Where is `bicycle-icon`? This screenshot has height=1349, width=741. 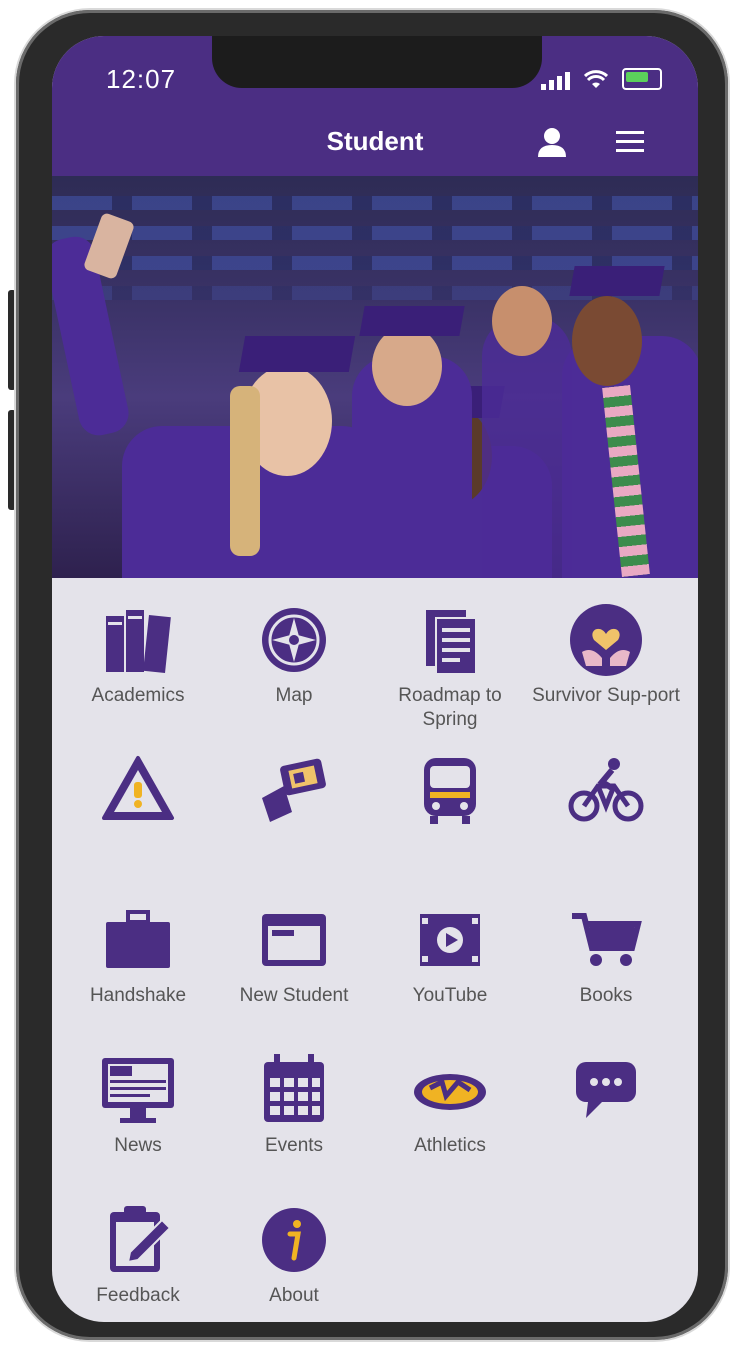 bicycle-icon is located at coordinates (606, 790).